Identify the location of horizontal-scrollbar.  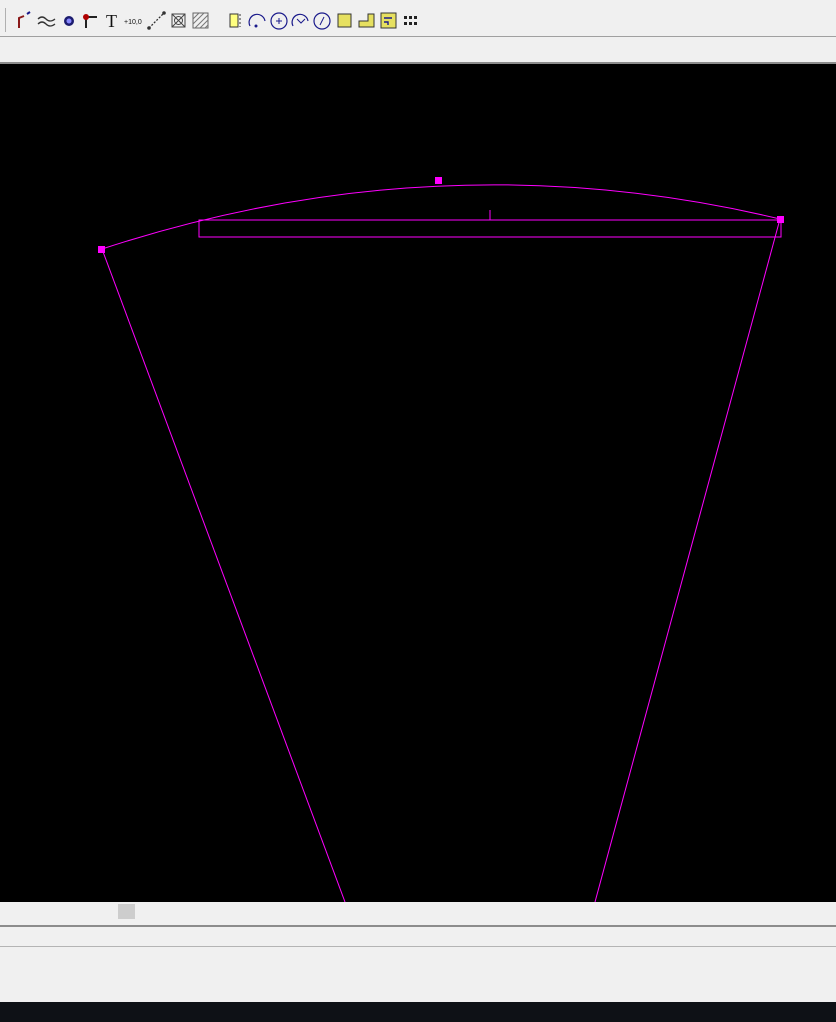
(418, 911).